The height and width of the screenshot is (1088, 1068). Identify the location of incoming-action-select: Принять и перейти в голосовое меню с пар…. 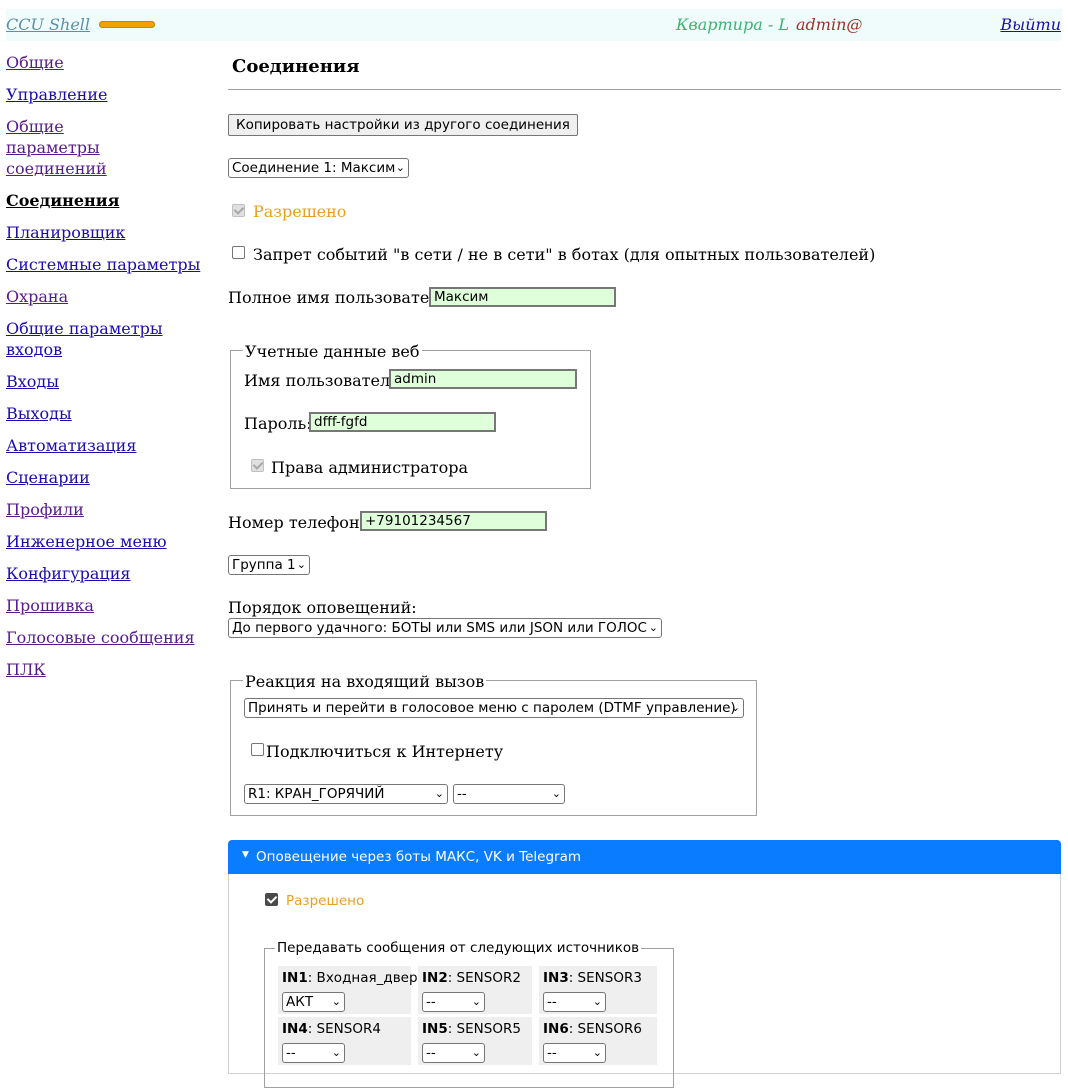
(494, 708).